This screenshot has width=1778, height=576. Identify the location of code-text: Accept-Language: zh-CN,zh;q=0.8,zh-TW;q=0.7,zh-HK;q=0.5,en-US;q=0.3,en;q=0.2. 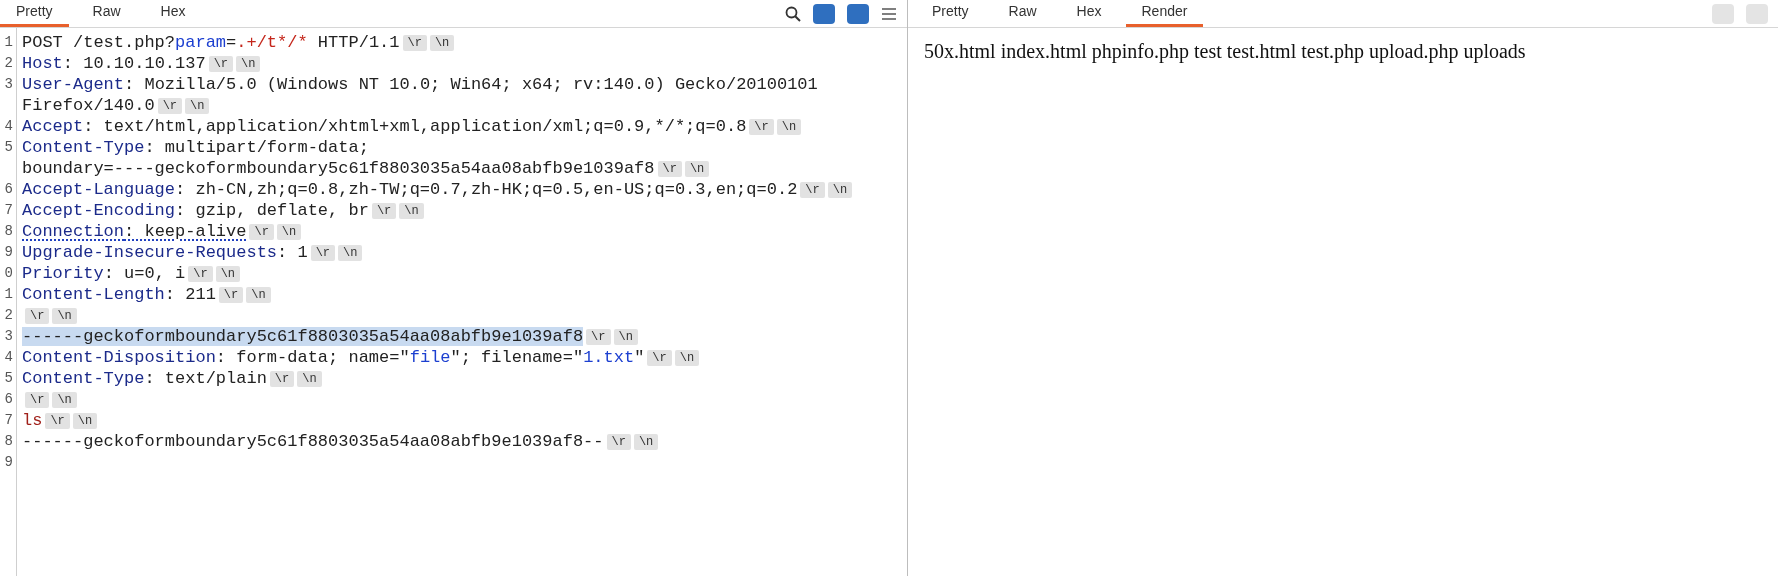
(410, 189).